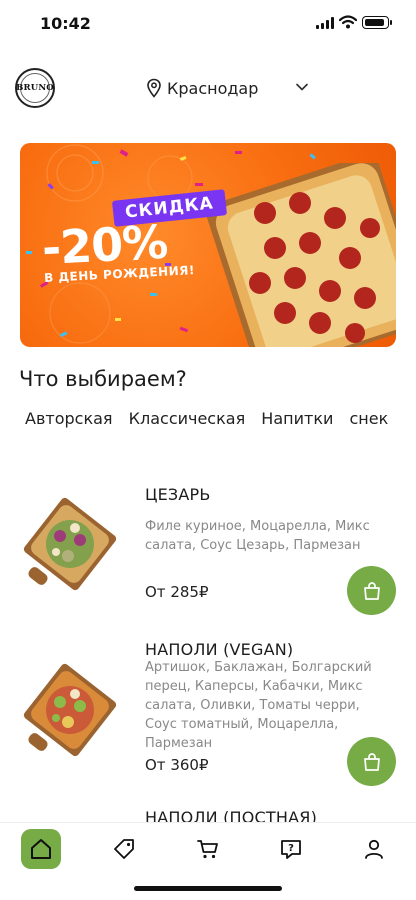 This screenshot has width=416, height=900. I want to click on cart-icon, so click(207, 849).